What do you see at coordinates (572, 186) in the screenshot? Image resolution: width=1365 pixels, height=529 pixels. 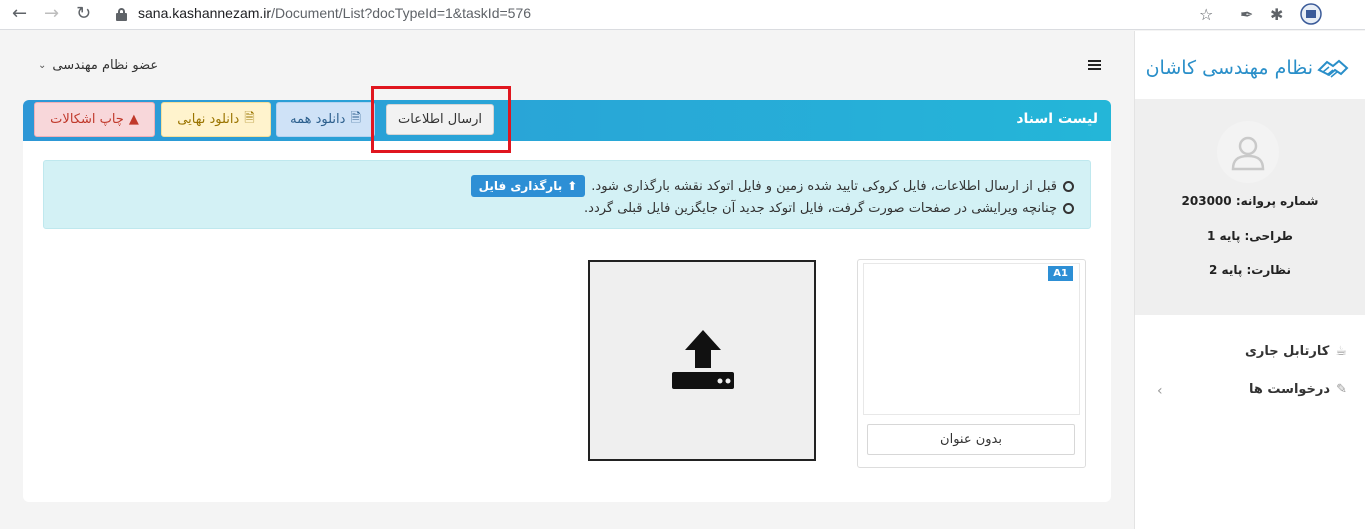 I see `upload-icon: ⬆` at bounding box center [572, 186].